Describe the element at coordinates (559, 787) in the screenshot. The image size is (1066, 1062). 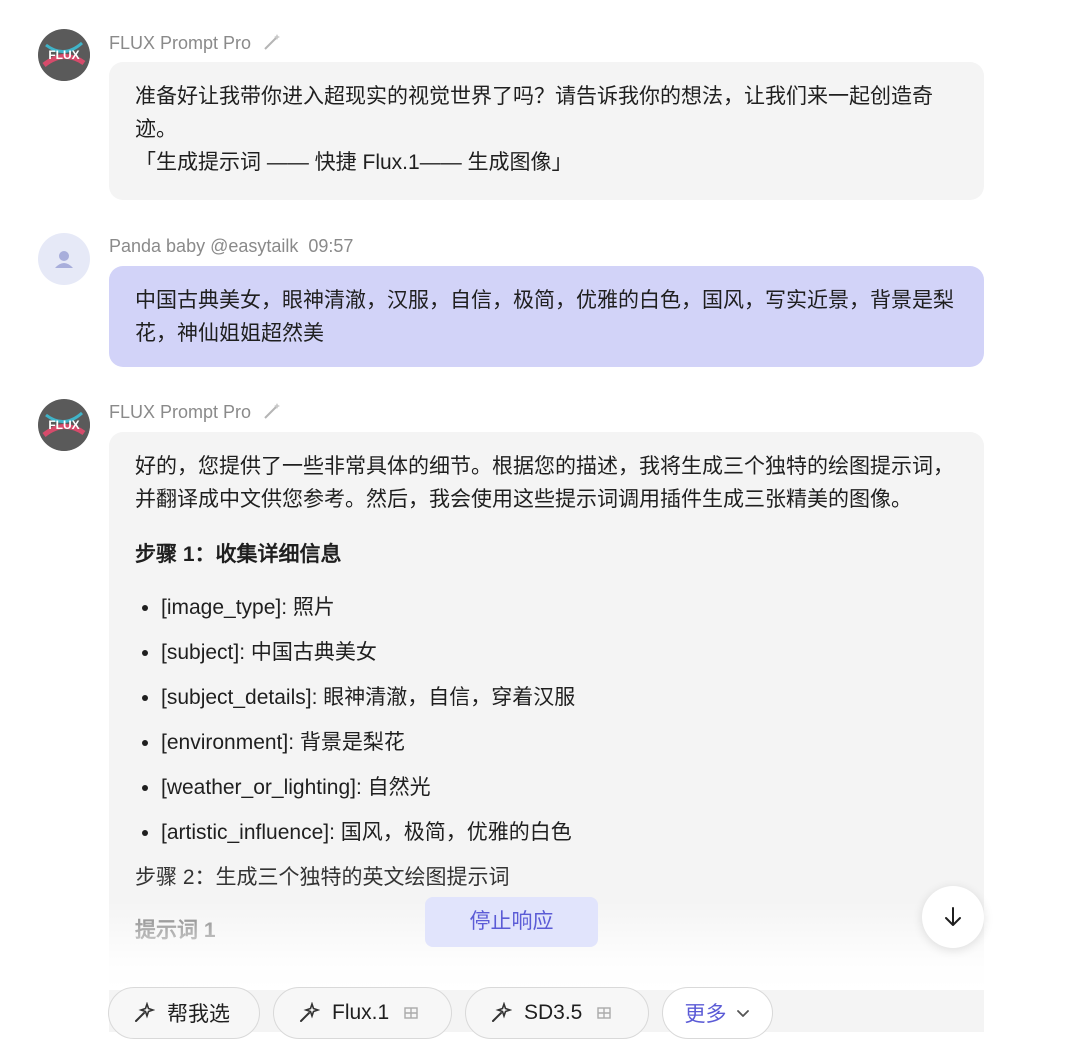
I see `list-item: [weather_or_lighting]: 自然光` at that location.